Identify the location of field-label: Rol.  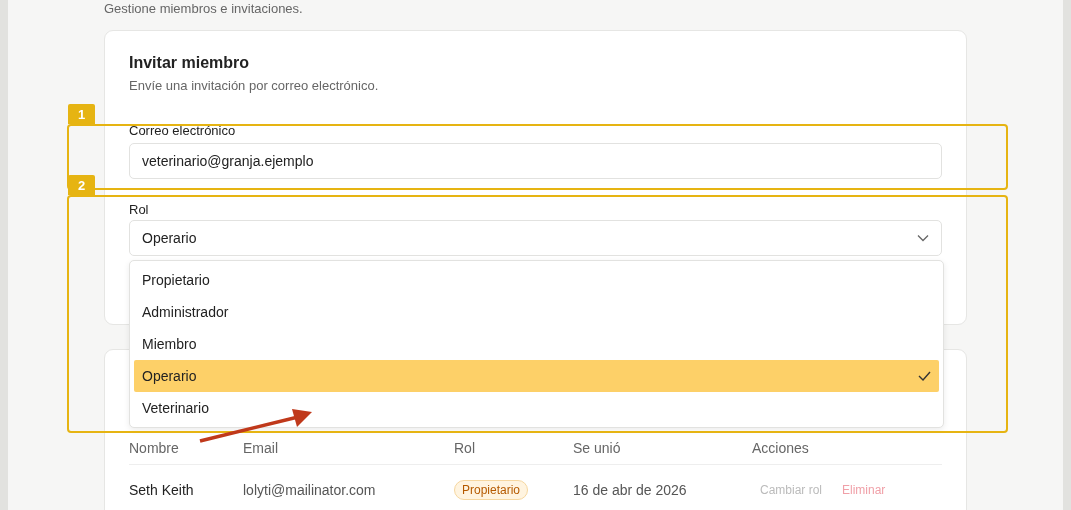
(139, 210).